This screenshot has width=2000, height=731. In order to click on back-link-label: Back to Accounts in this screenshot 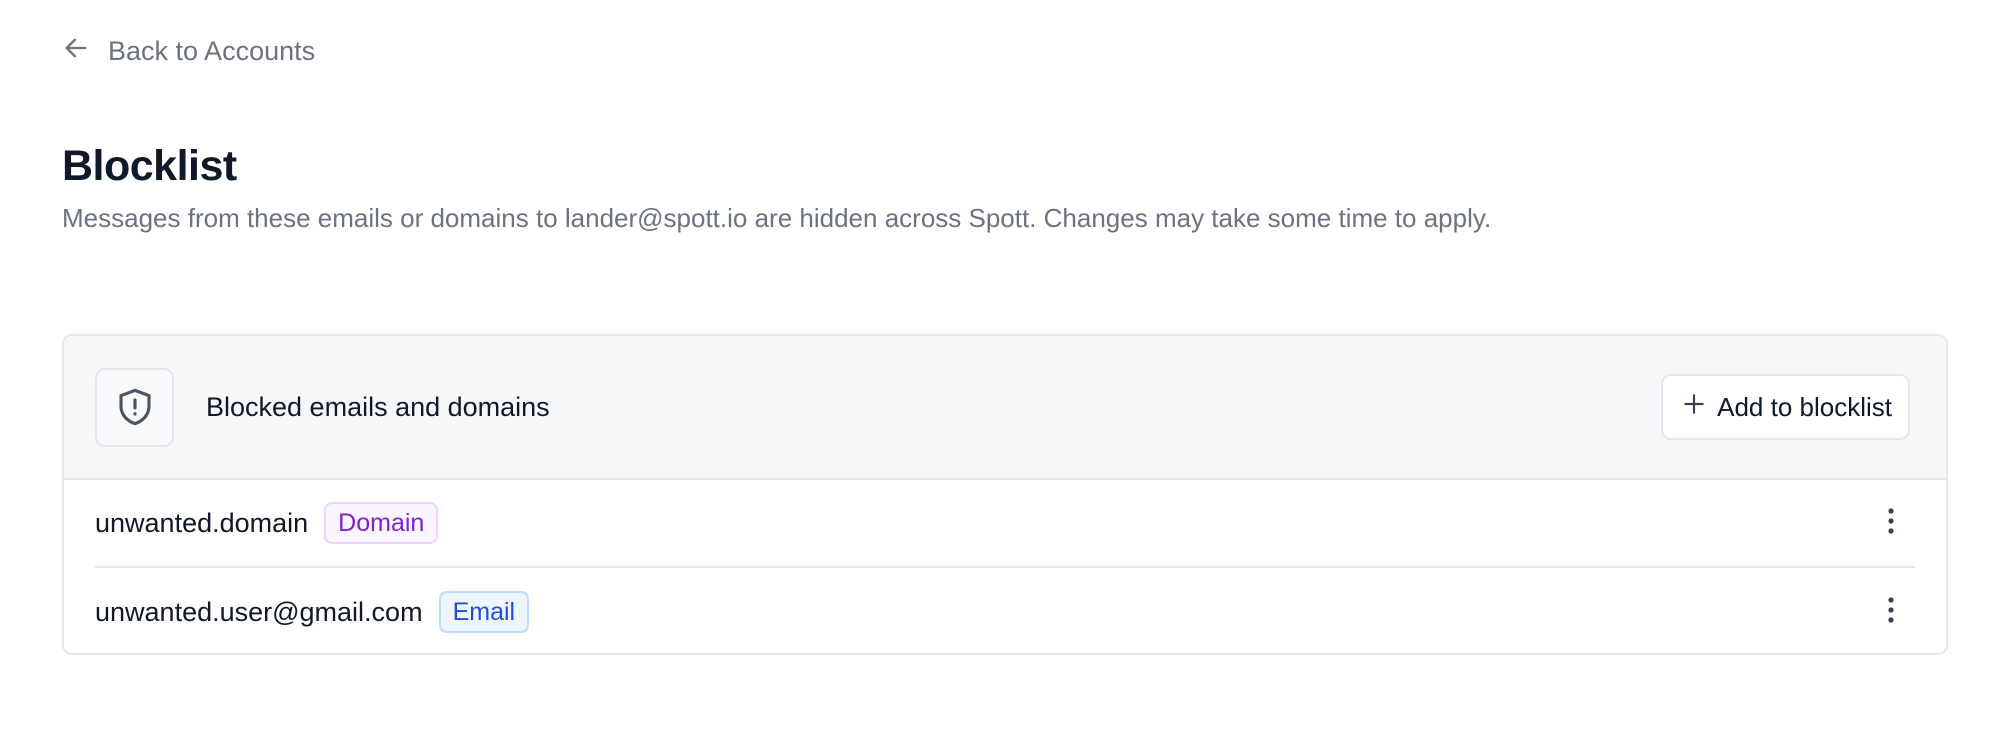, I will do `click(212, 51)`.